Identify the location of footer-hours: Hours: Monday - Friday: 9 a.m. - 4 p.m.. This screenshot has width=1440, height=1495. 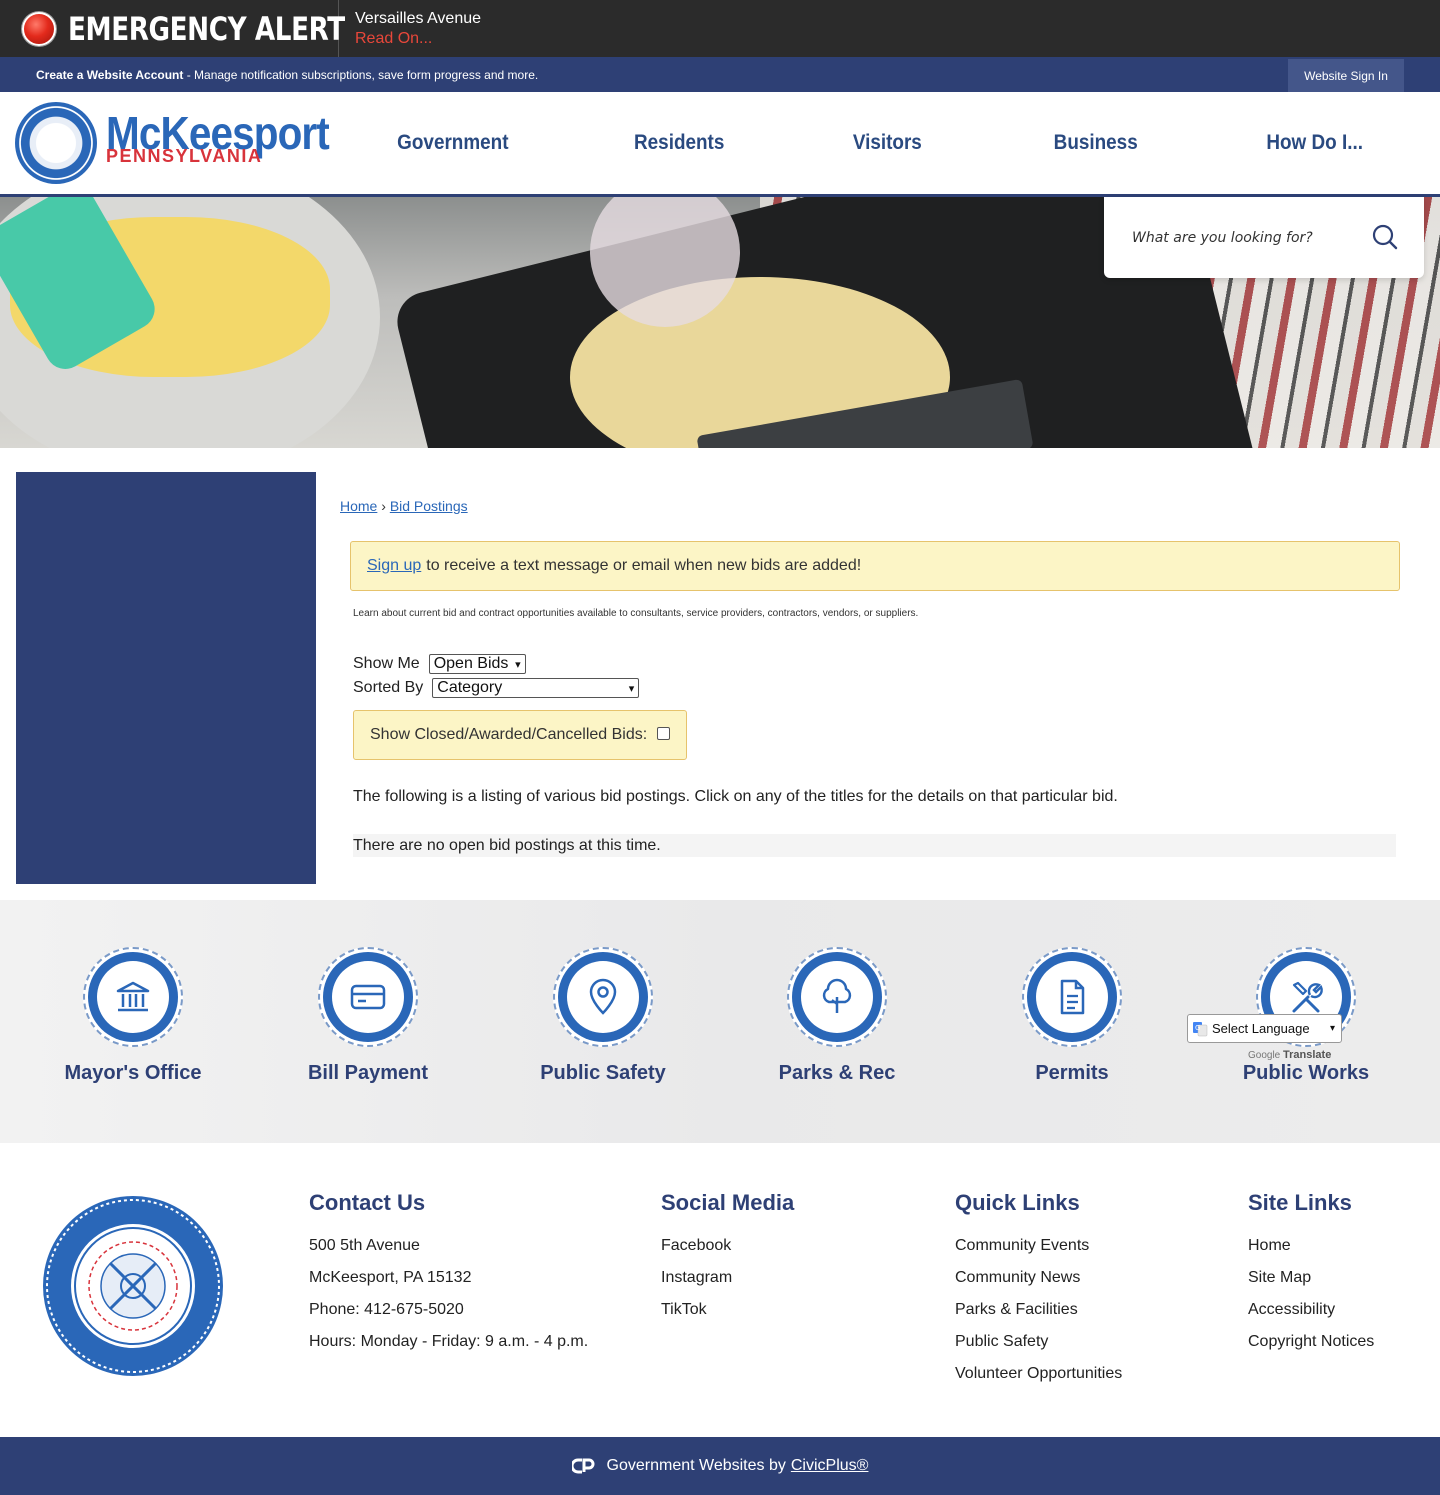
(449, 1341).